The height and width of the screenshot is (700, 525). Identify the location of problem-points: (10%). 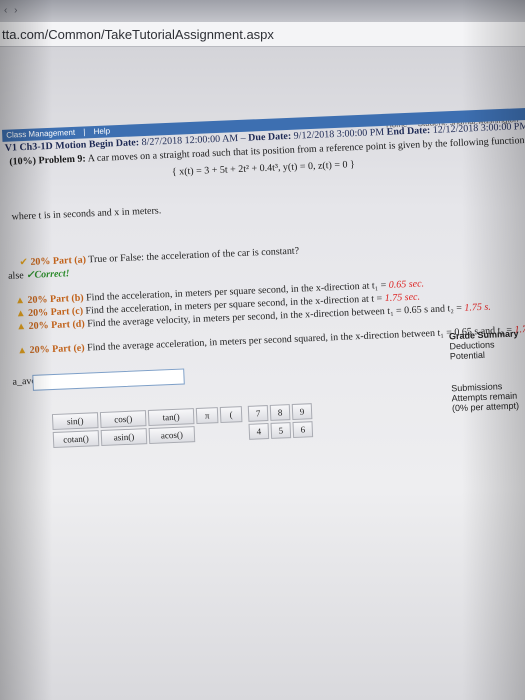
(23, 161).